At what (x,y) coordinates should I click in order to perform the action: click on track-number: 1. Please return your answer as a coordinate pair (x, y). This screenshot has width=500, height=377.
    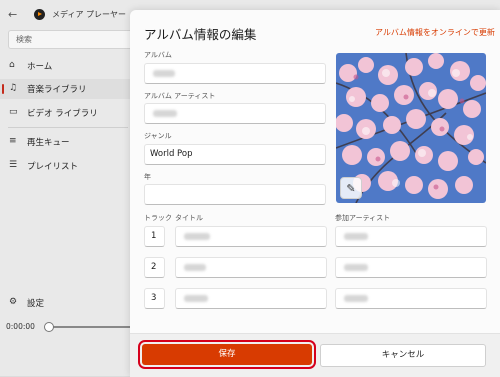
    Looking at the image, I should click on (154, 236).